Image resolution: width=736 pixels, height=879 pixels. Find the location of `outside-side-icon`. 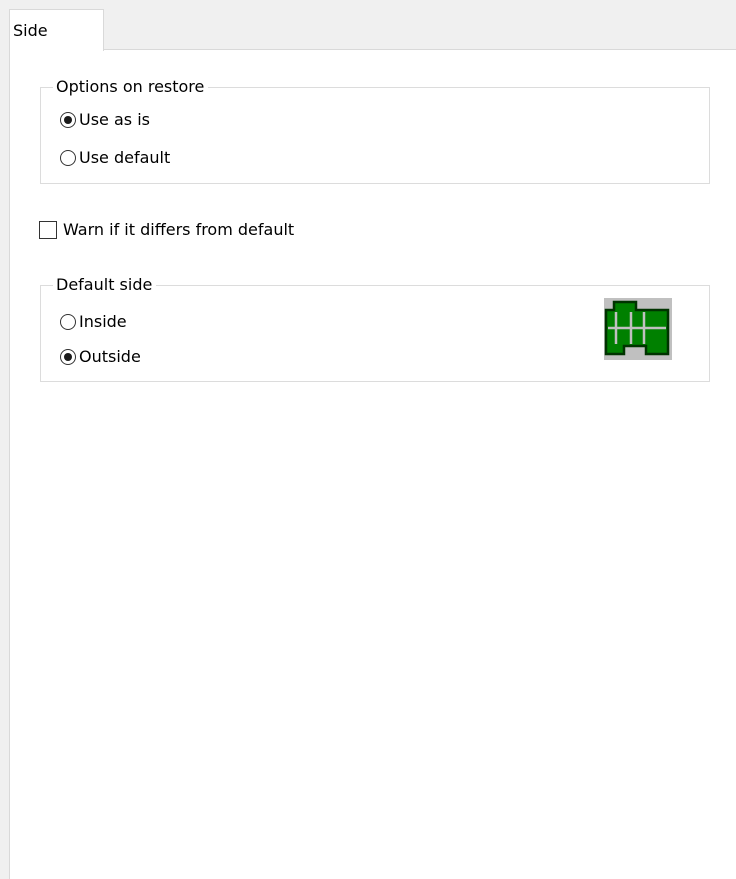

outside-side-icon is located at coordinates (638, 329).